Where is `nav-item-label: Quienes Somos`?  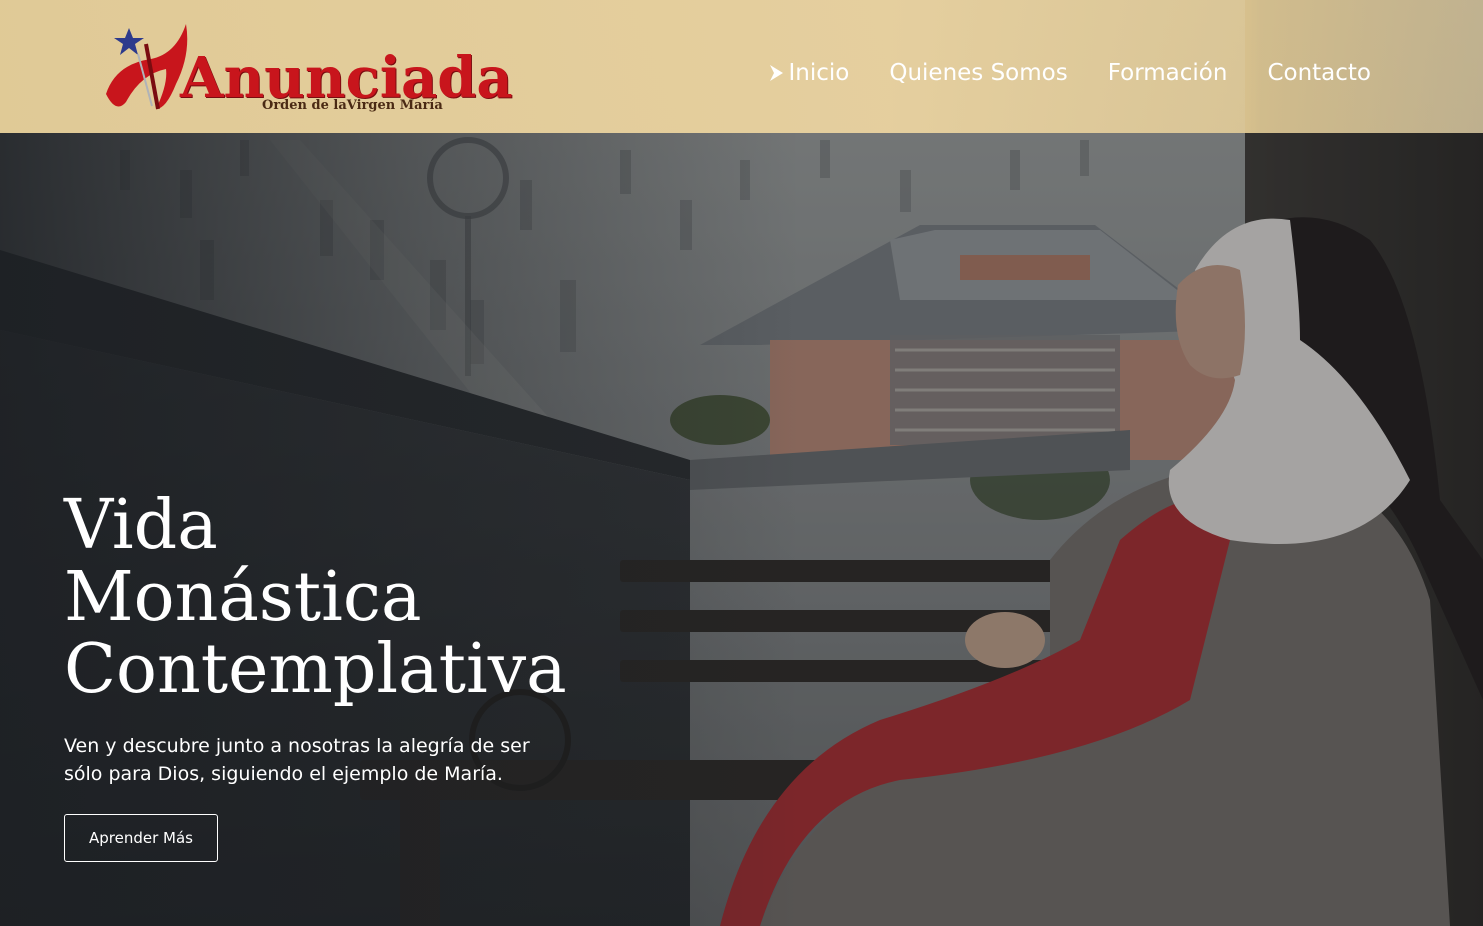
nav-item-label: Quienes Somos is located at coordinates (978, 73).